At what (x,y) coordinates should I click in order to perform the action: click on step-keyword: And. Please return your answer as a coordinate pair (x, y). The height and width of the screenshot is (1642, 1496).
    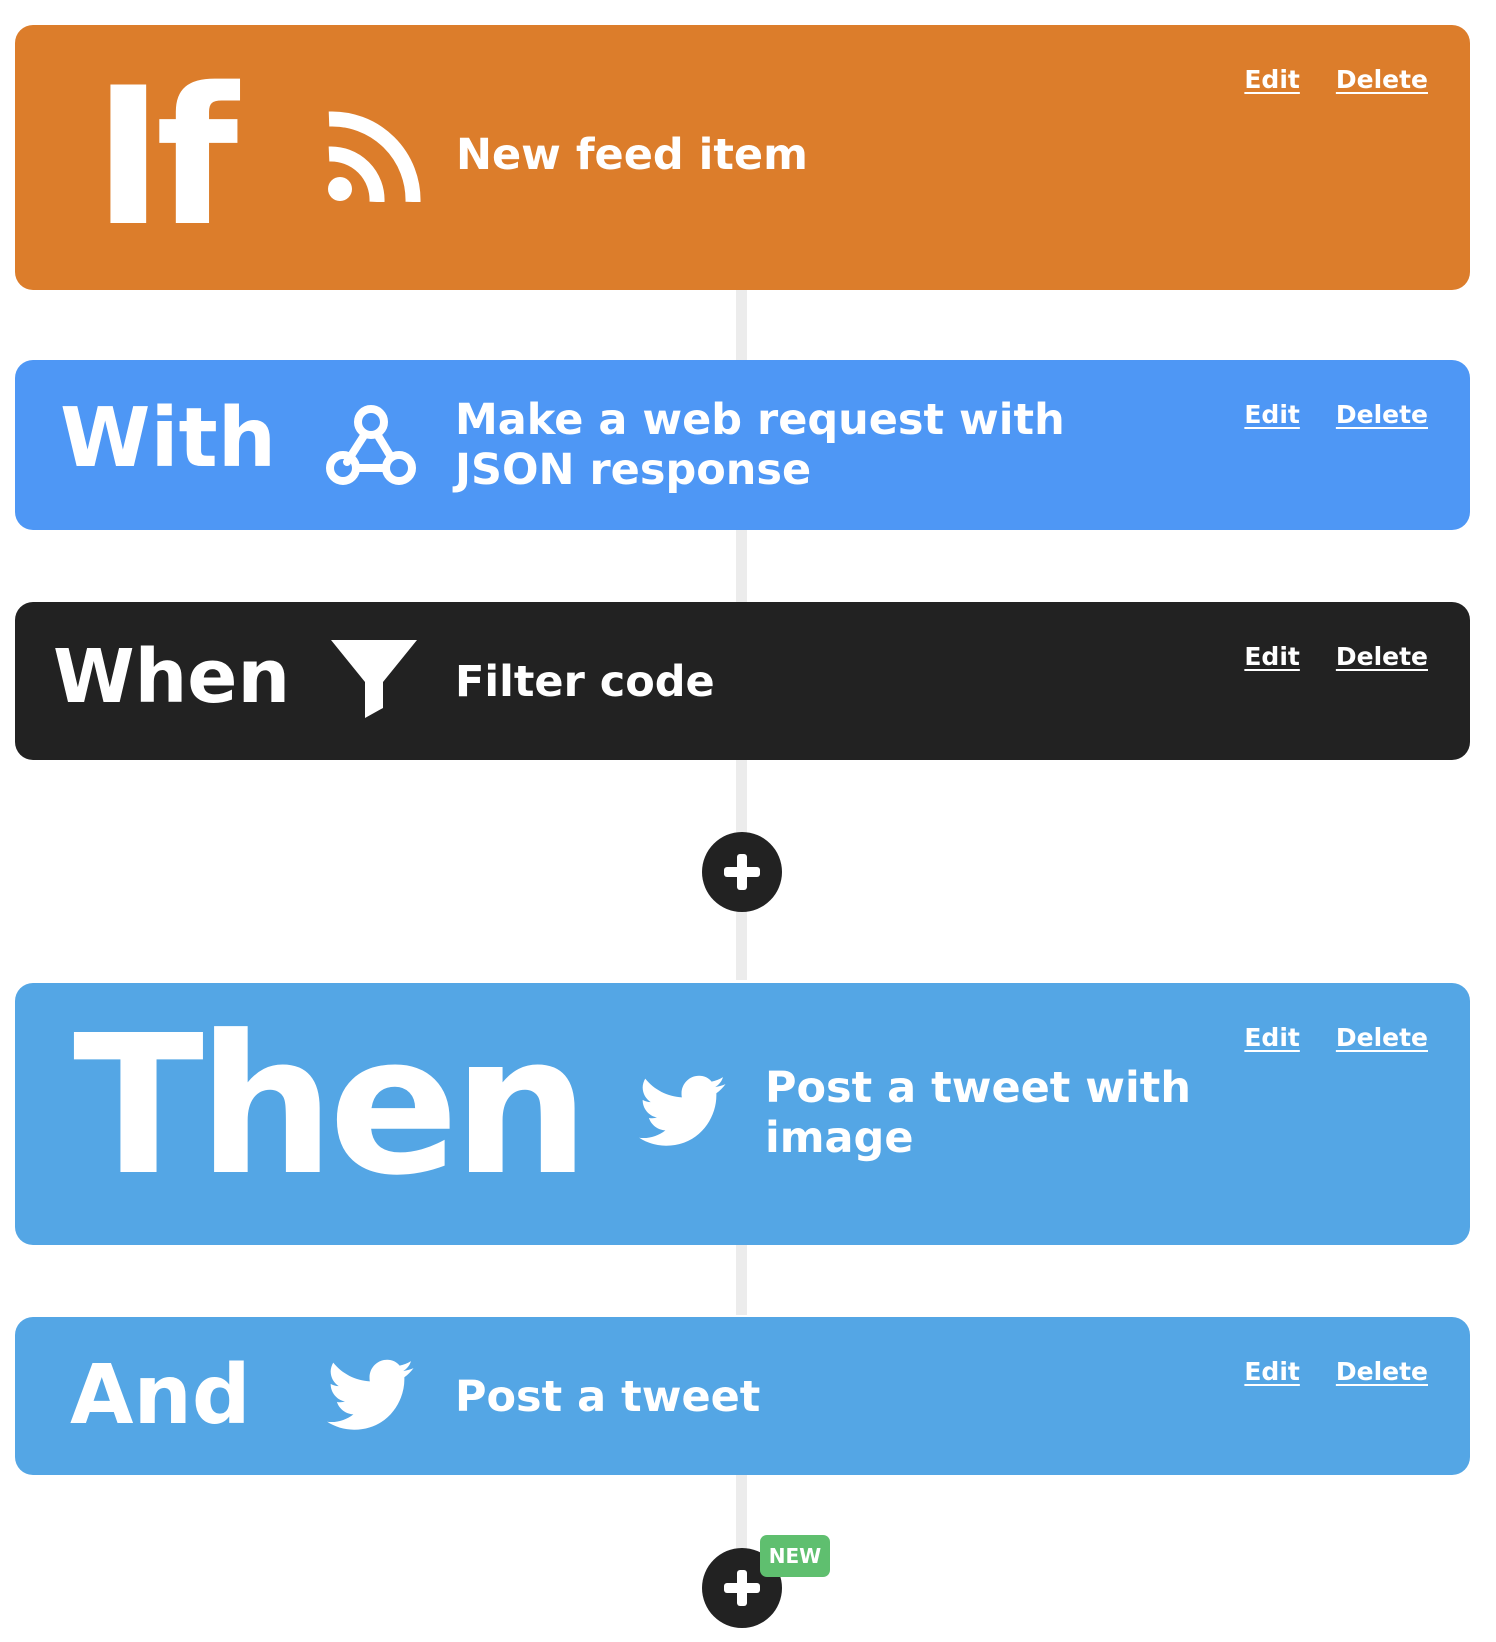
    Looking at the image, I should click on (160, 1395).